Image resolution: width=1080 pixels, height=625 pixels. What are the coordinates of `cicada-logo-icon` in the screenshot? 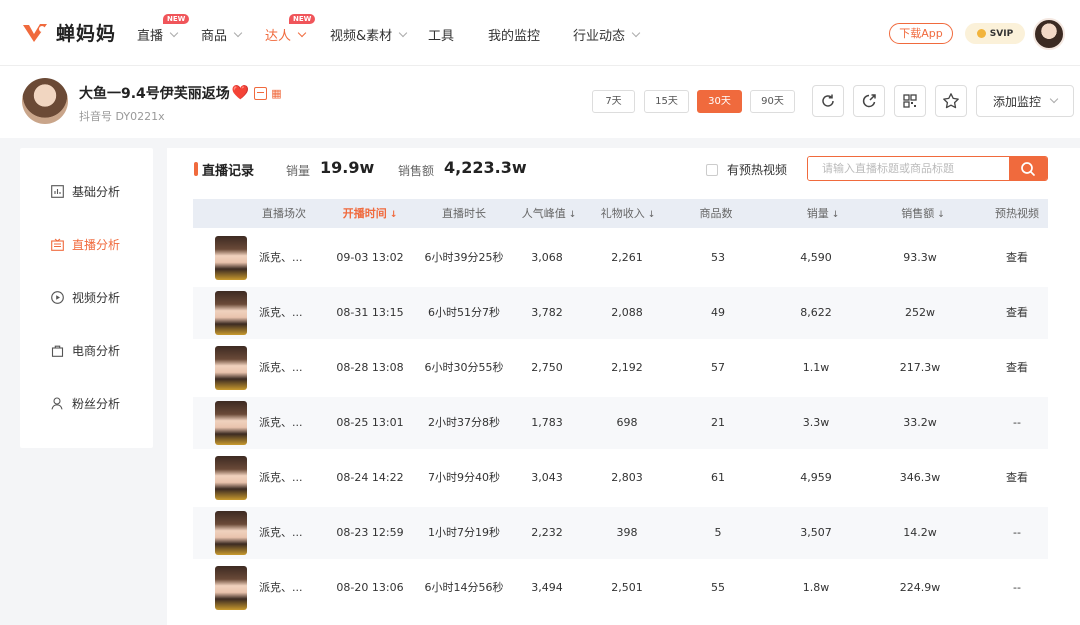 It's located at (35, 33).